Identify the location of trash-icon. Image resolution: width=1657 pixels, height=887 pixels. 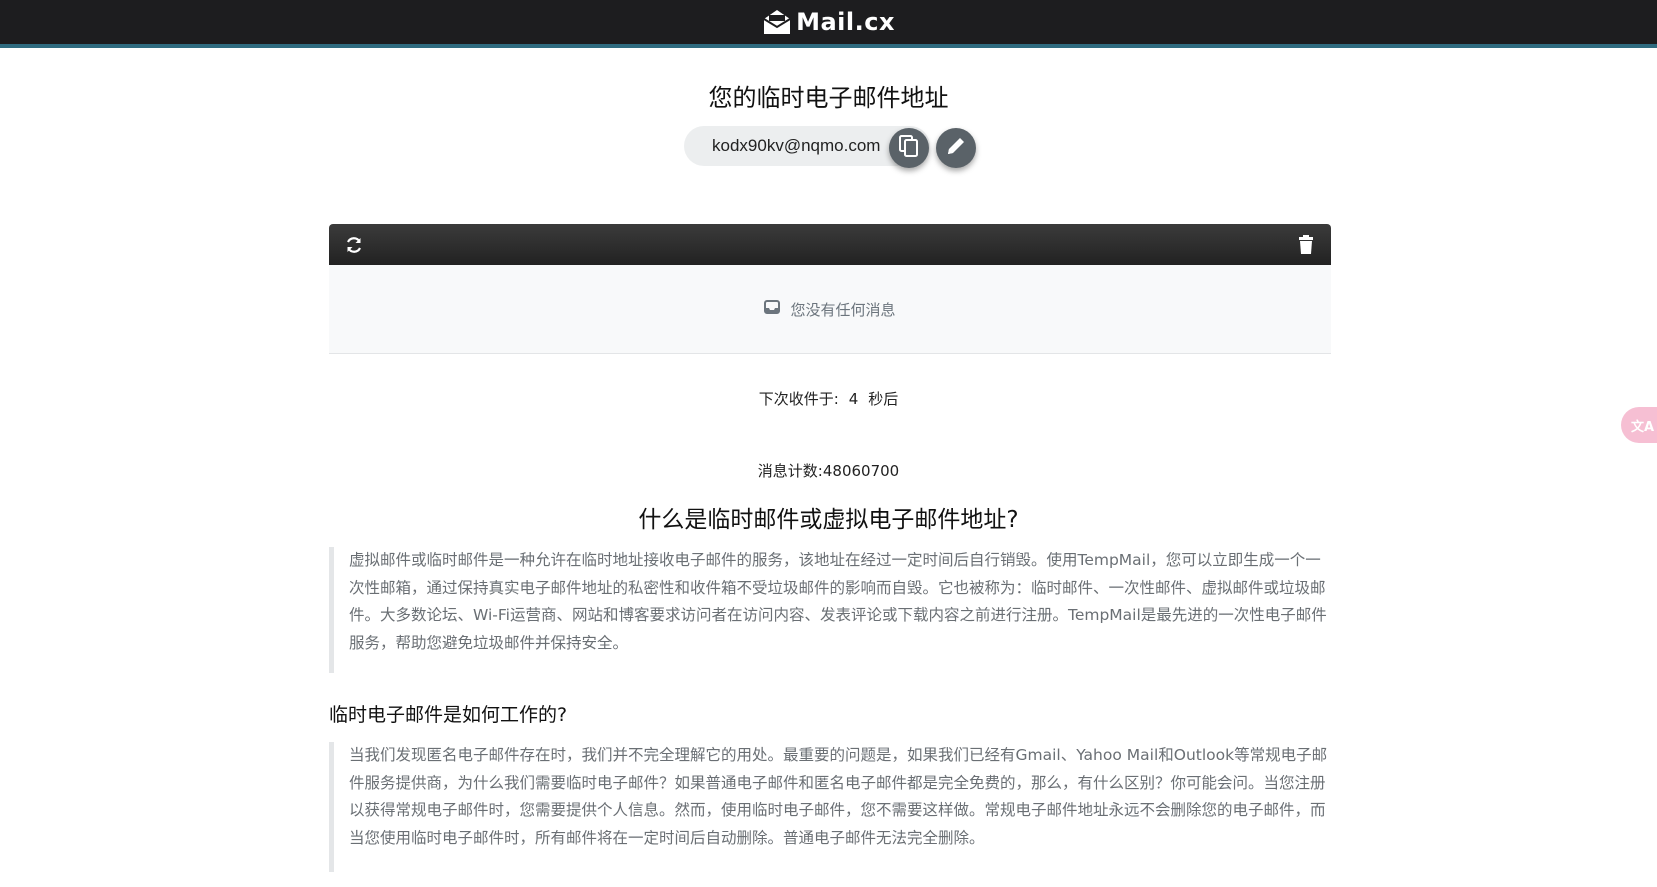
(1306, 245).